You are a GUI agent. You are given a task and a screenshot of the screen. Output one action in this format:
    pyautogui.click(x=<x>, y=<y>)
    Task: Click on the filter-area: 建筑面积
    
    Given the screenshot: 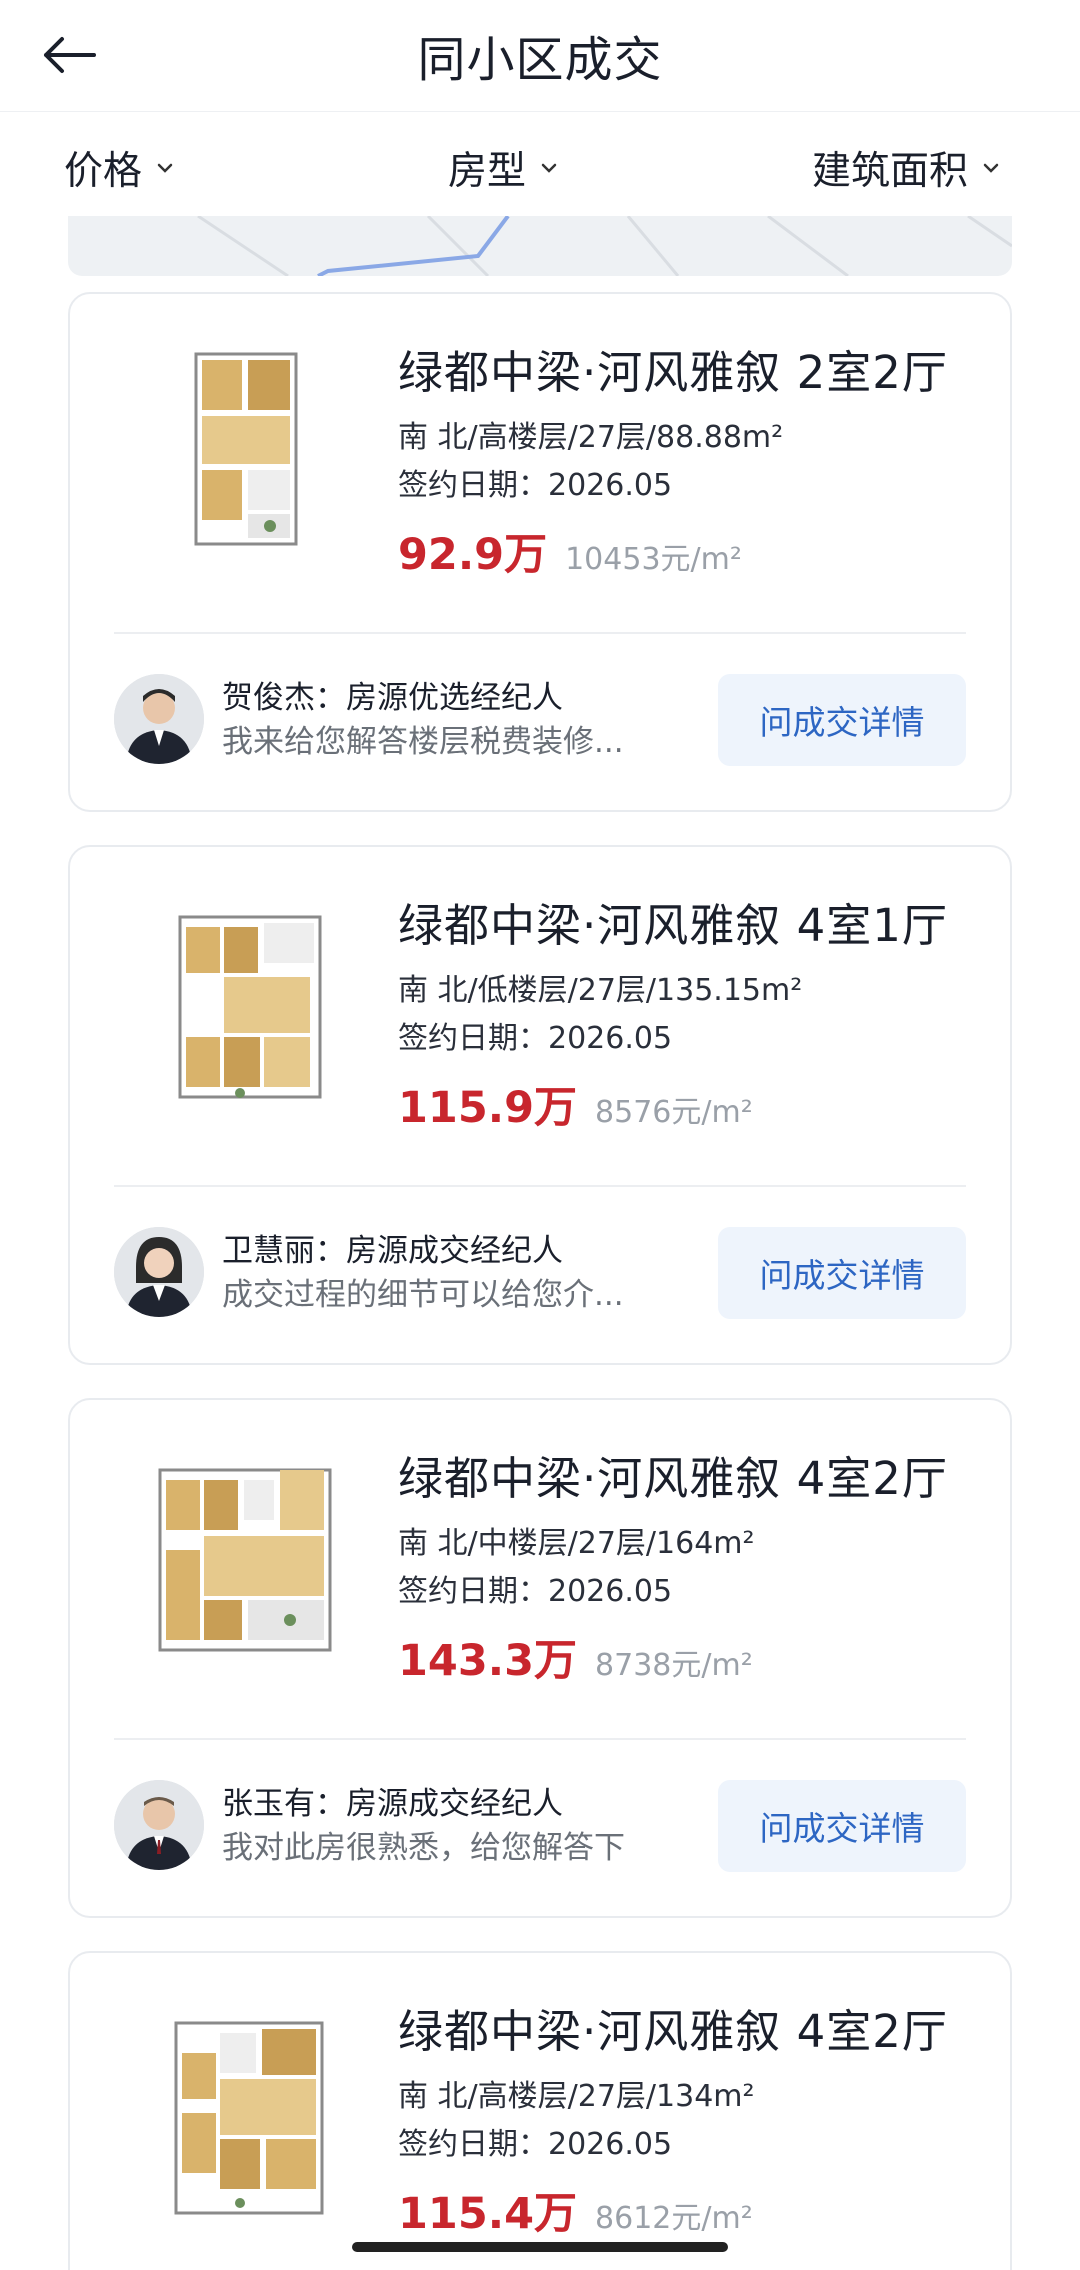 What is the action you would take?
    pyautogui.click(x=908, y=168)
    